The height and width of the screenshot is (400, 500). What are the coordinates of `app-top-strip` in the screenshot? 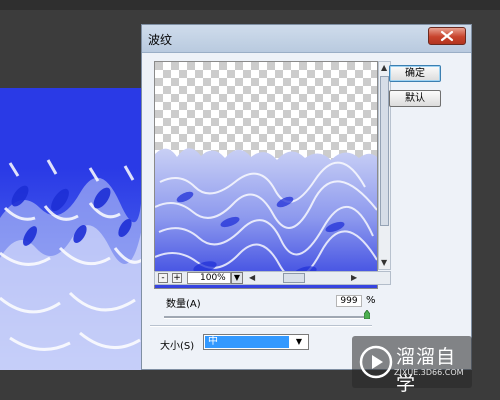 It's located at (250, 5).